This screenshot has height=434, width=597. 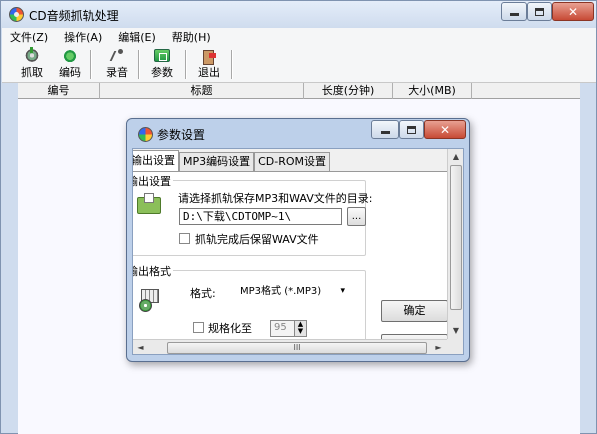 What do you see at coordinates (117, 64) in the screenshot?
I see `record-button: 录音` at bounding box center [117, 64].